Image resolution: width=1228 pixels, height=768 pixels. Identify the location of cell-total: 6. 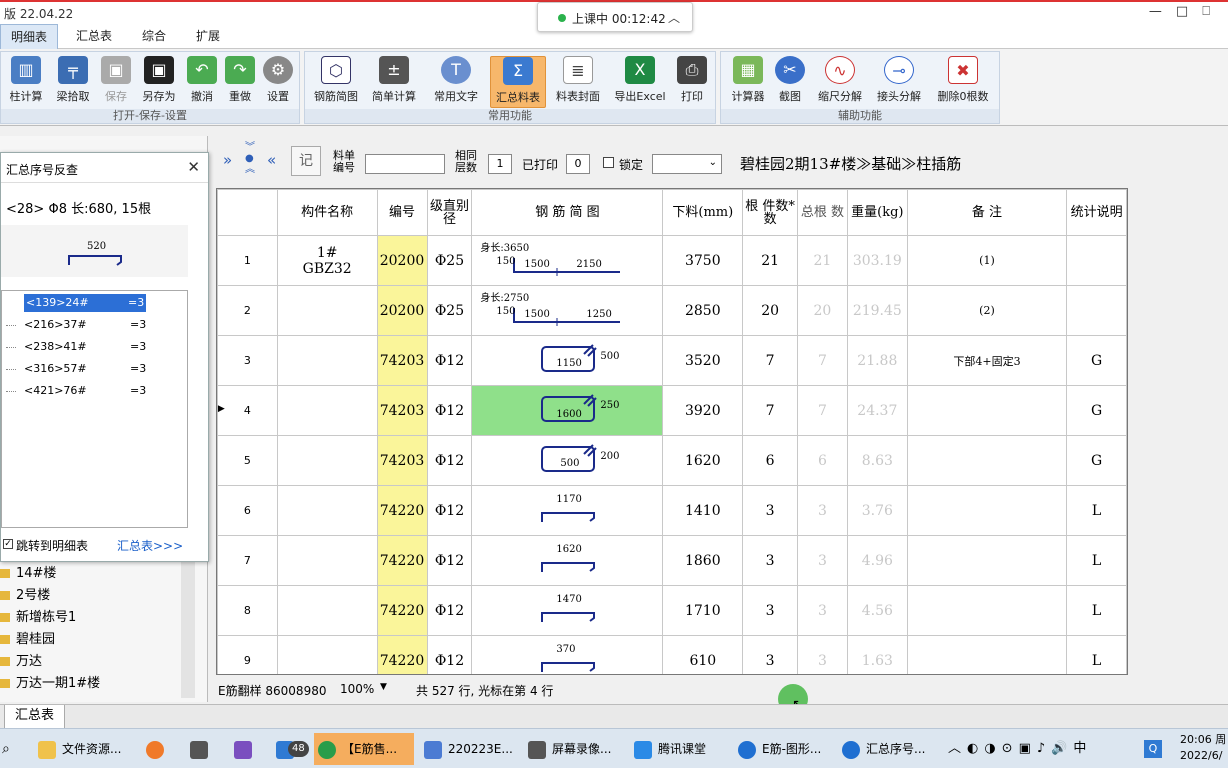
(822, 460).